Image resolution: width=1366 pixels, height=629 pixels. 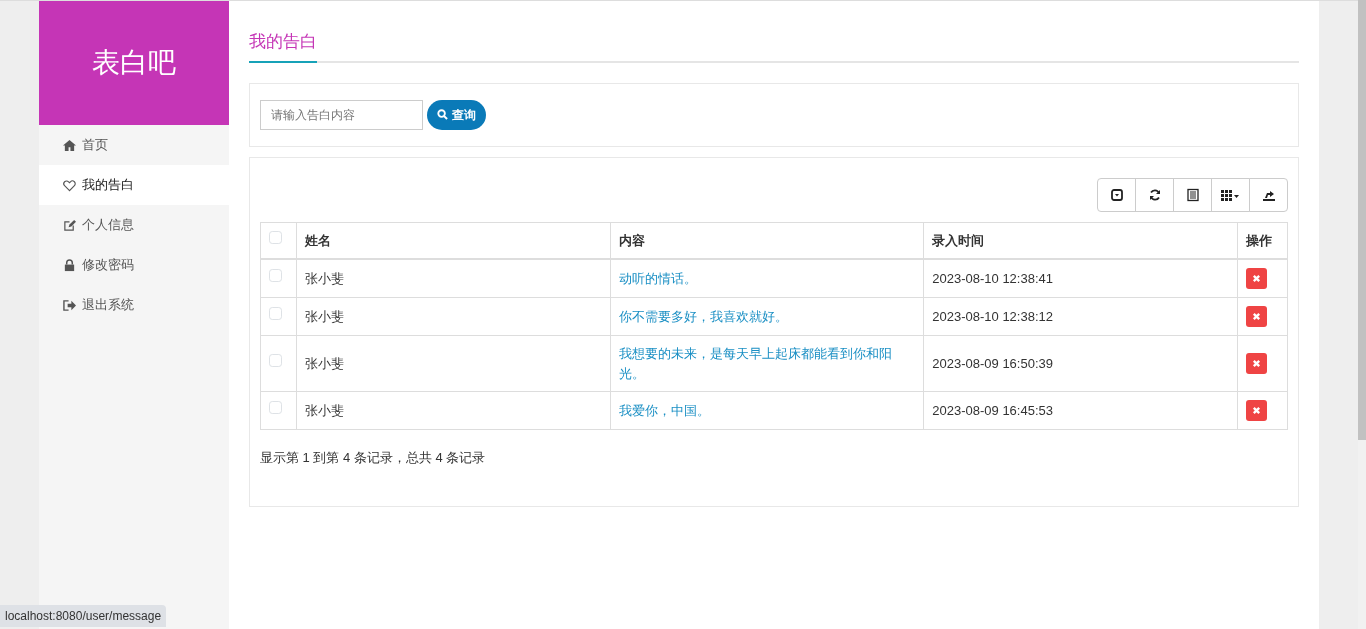 What do you see at coordinates (134, 265) in the screenshot?
I see `sidebar-item: 修改密码` at bounding box center [134, 265].